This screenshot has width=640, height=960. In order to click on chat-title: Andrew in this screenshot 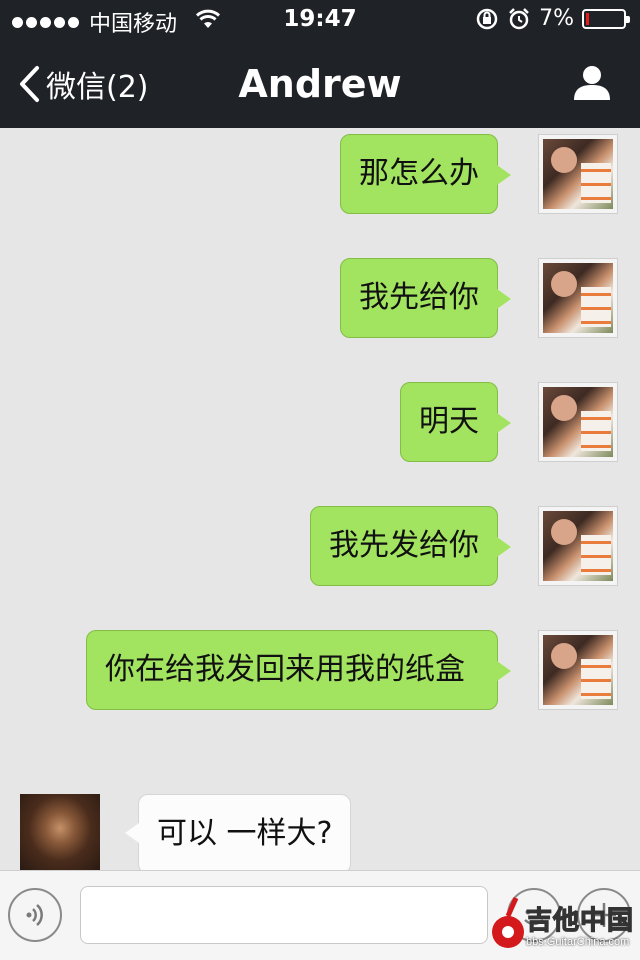, I will do `click(320, 84)`.